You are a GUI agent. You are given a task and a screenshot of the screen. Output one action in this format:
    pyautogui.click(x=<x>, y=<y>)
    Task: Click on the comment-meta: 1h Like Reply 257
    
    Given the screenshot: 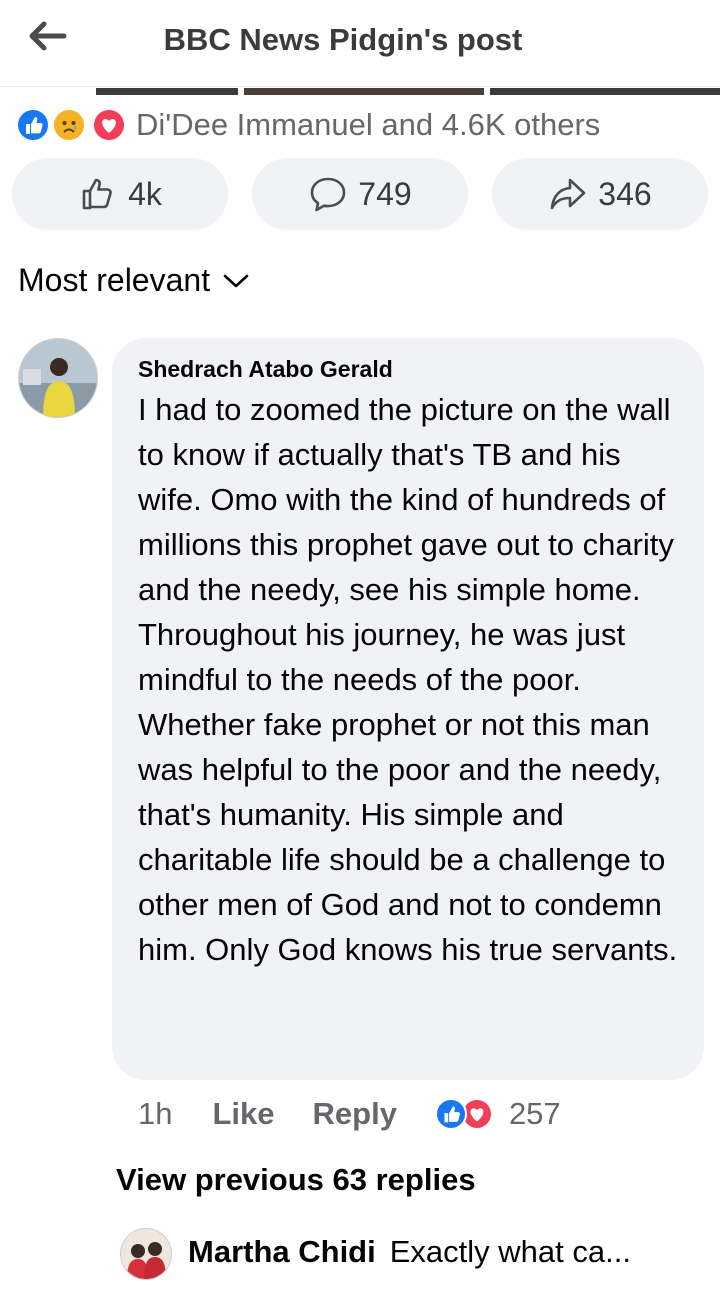 What is the action you would take?
    pyautogui.click(x=349, y=1114)
    